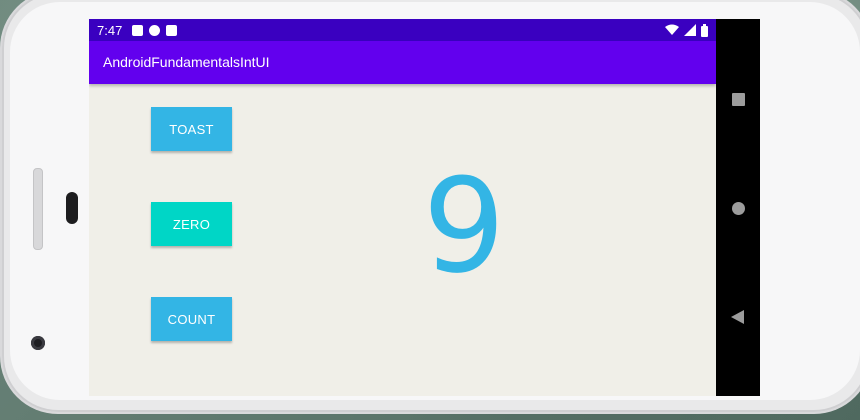 Image resolution: width=860 pixels, height=420 pixels. I want to click on navigation-bar, so click(738, 207).